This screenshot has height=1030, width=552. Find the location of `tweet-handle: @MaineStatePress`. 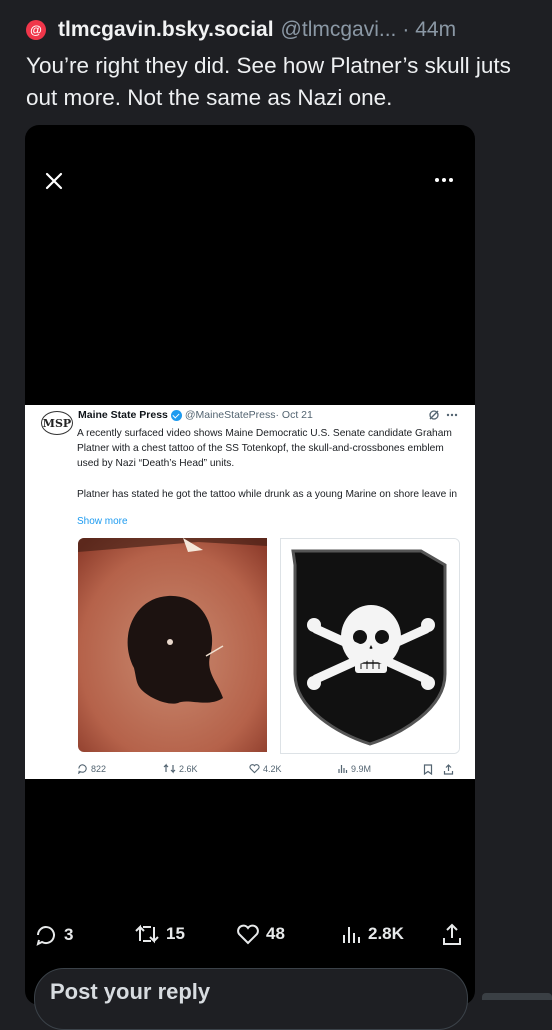

tweet-handle: @MaineStatePress is located at coordinates (230, 415).